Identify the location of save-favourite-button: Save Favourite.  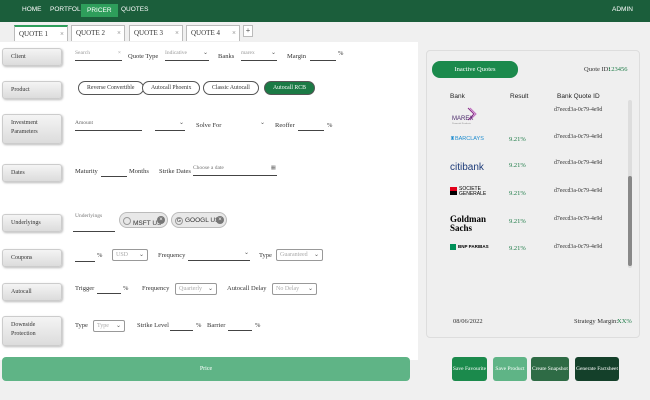
(469, 369).